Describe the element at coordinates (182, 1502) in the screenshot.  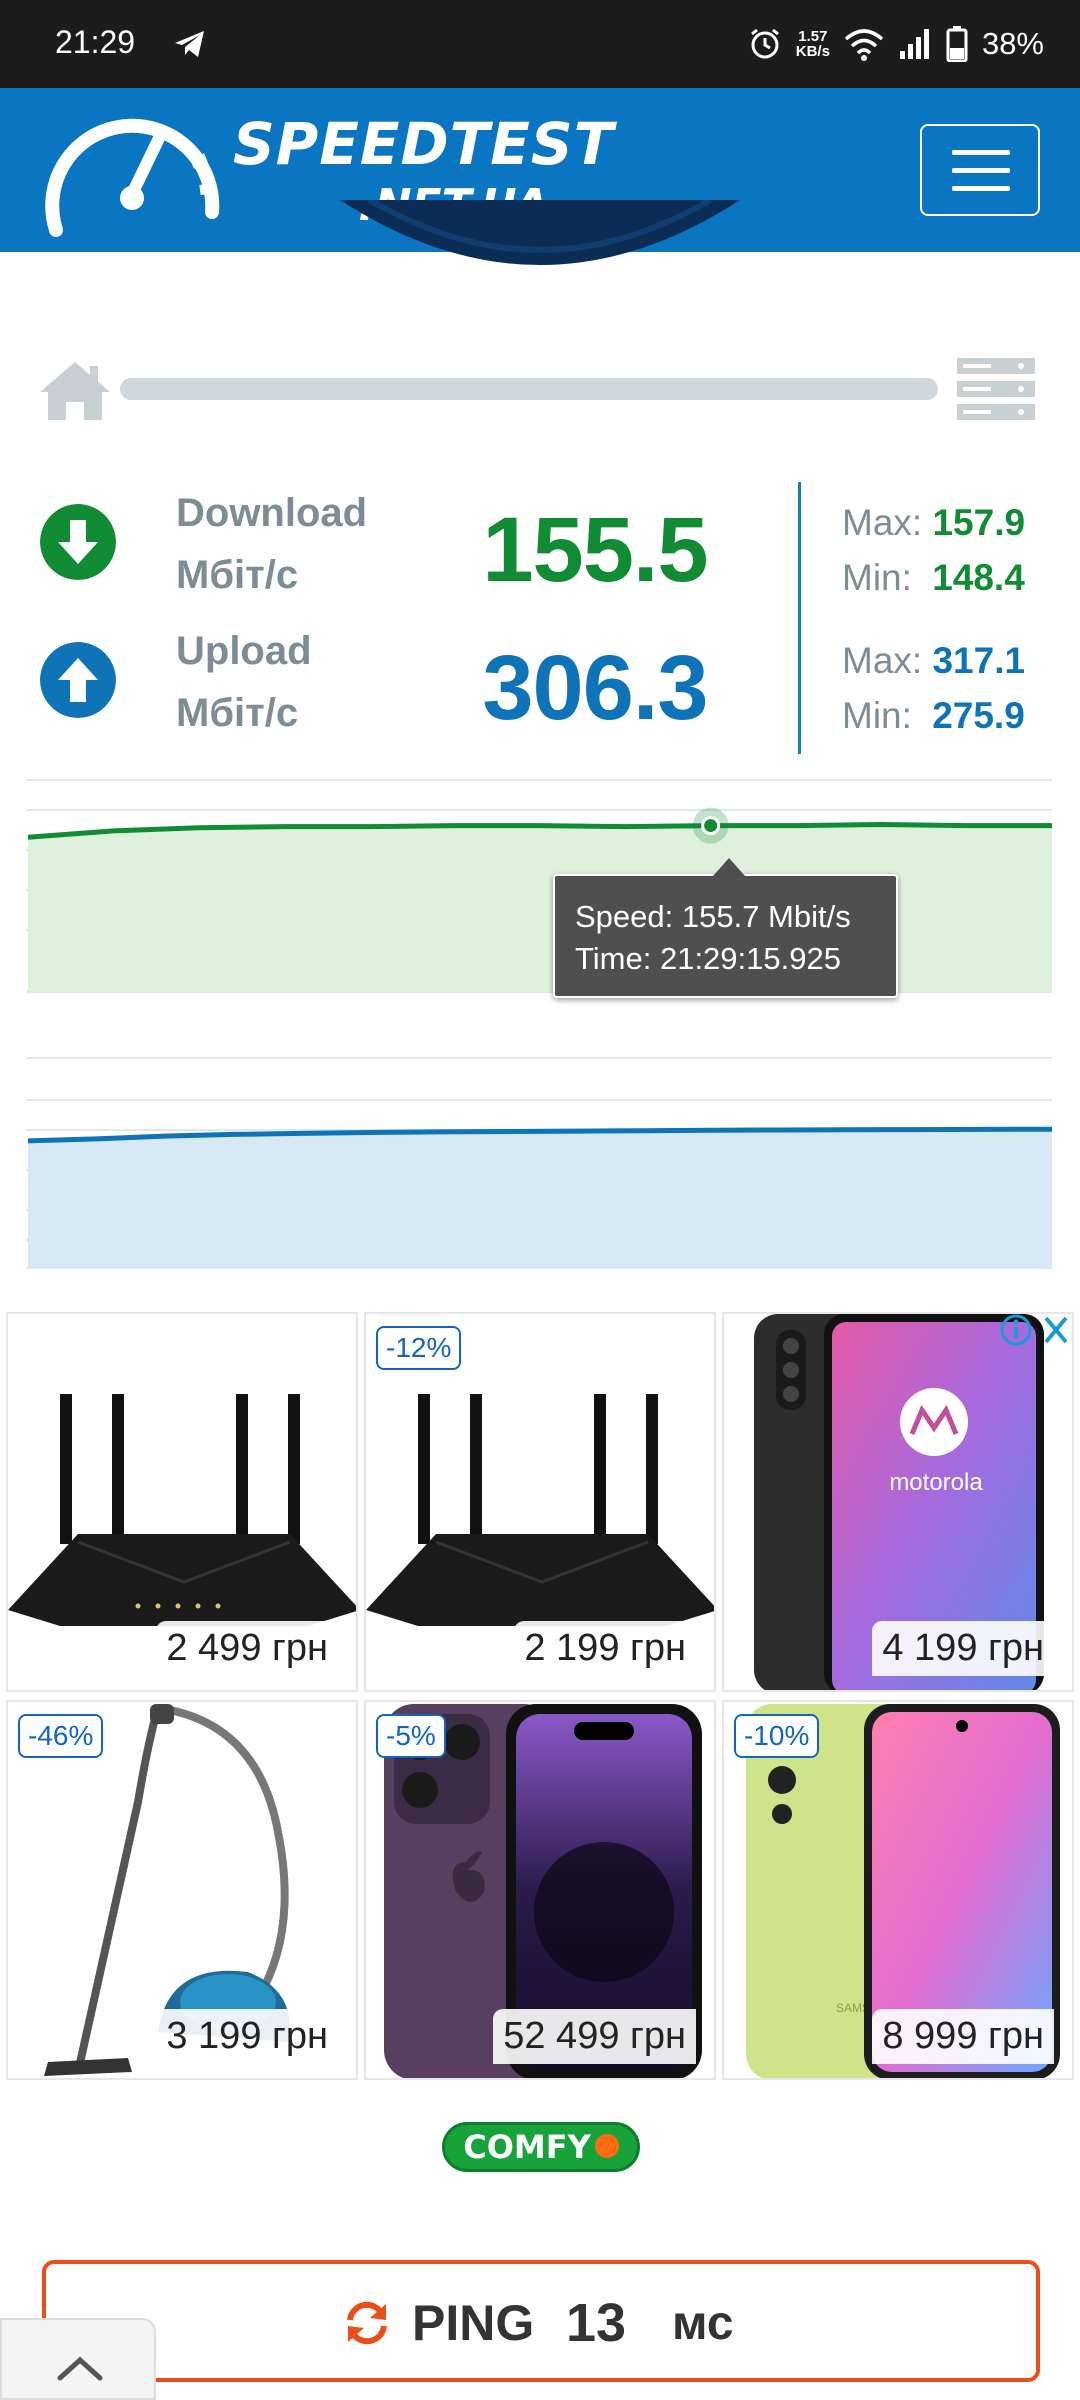
I see `ad-product-router-1: 2 499 грн` at that location.